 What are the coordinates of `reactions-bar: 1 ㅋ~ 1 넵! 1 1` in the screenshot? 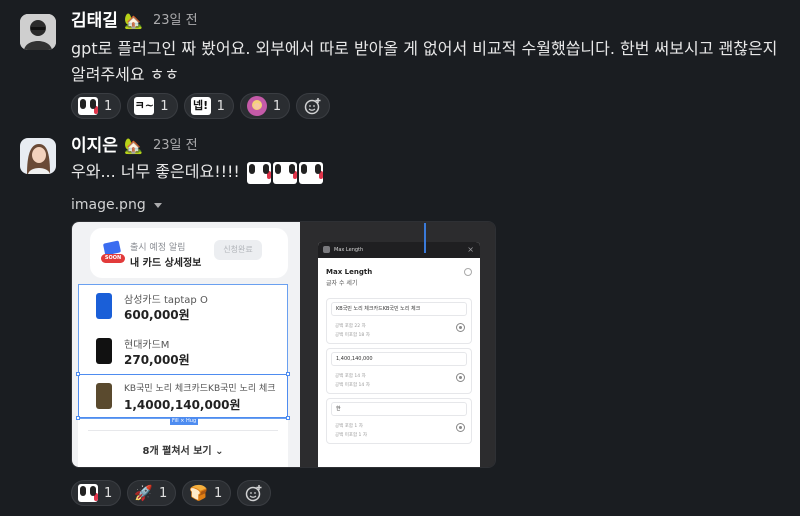 It's located at (201, 106).